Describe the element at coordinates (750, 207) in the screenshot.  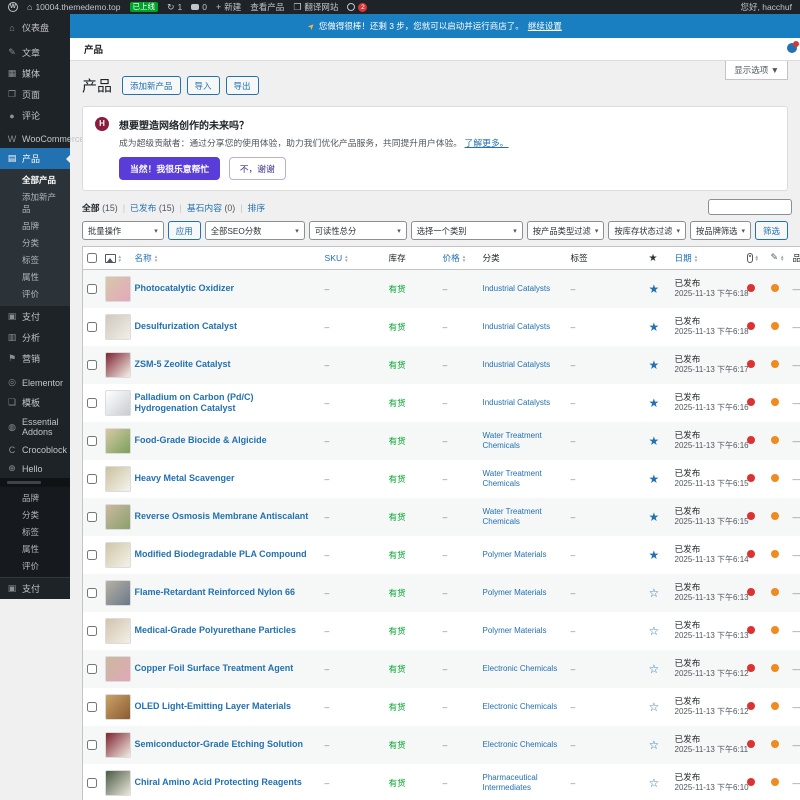
I see `search-products-input` at that location.